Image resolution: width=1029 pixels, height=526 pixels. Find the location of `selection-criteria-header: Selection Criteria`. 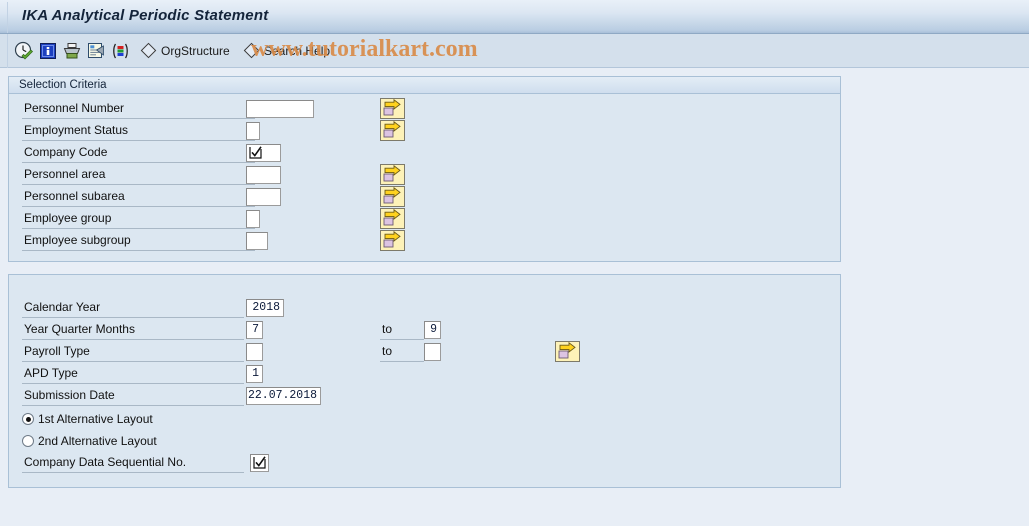

selection-criteria-header: Selection Criteria is located at coordinates (424, 85).